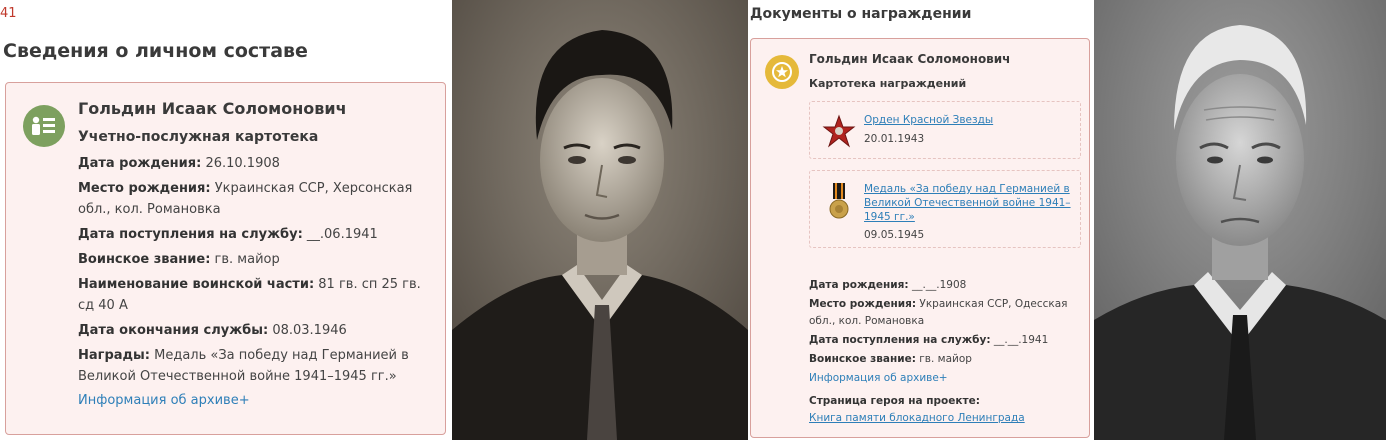 This screenshot has height=440, width=1386. Describe the element at coordinates (212, 108) in the screenshot. I see `person-name: Гольдин Исаак Соломонович` at that location.